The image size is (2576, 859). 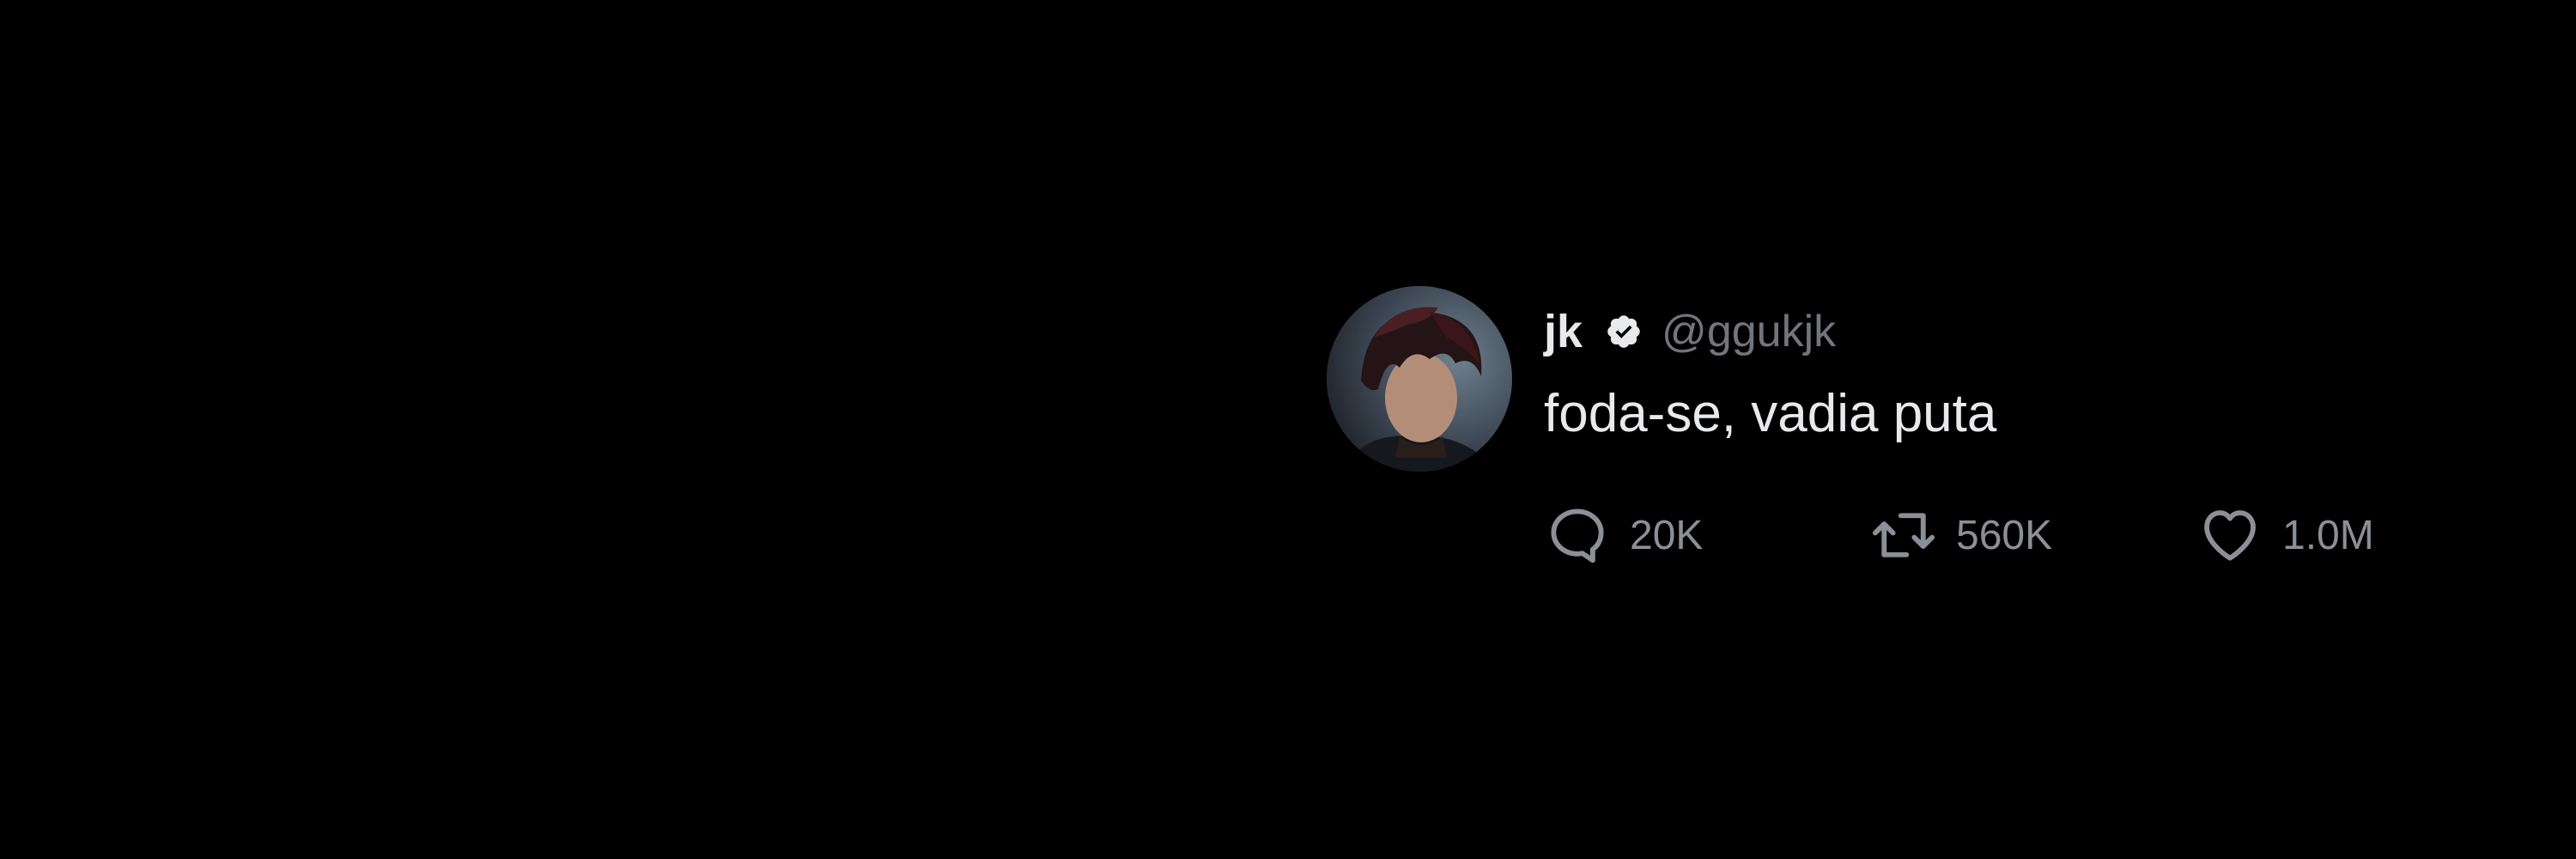 I want to click on tweet-actions: 20K 560K 1.0M, so click(x=1995, y=536).